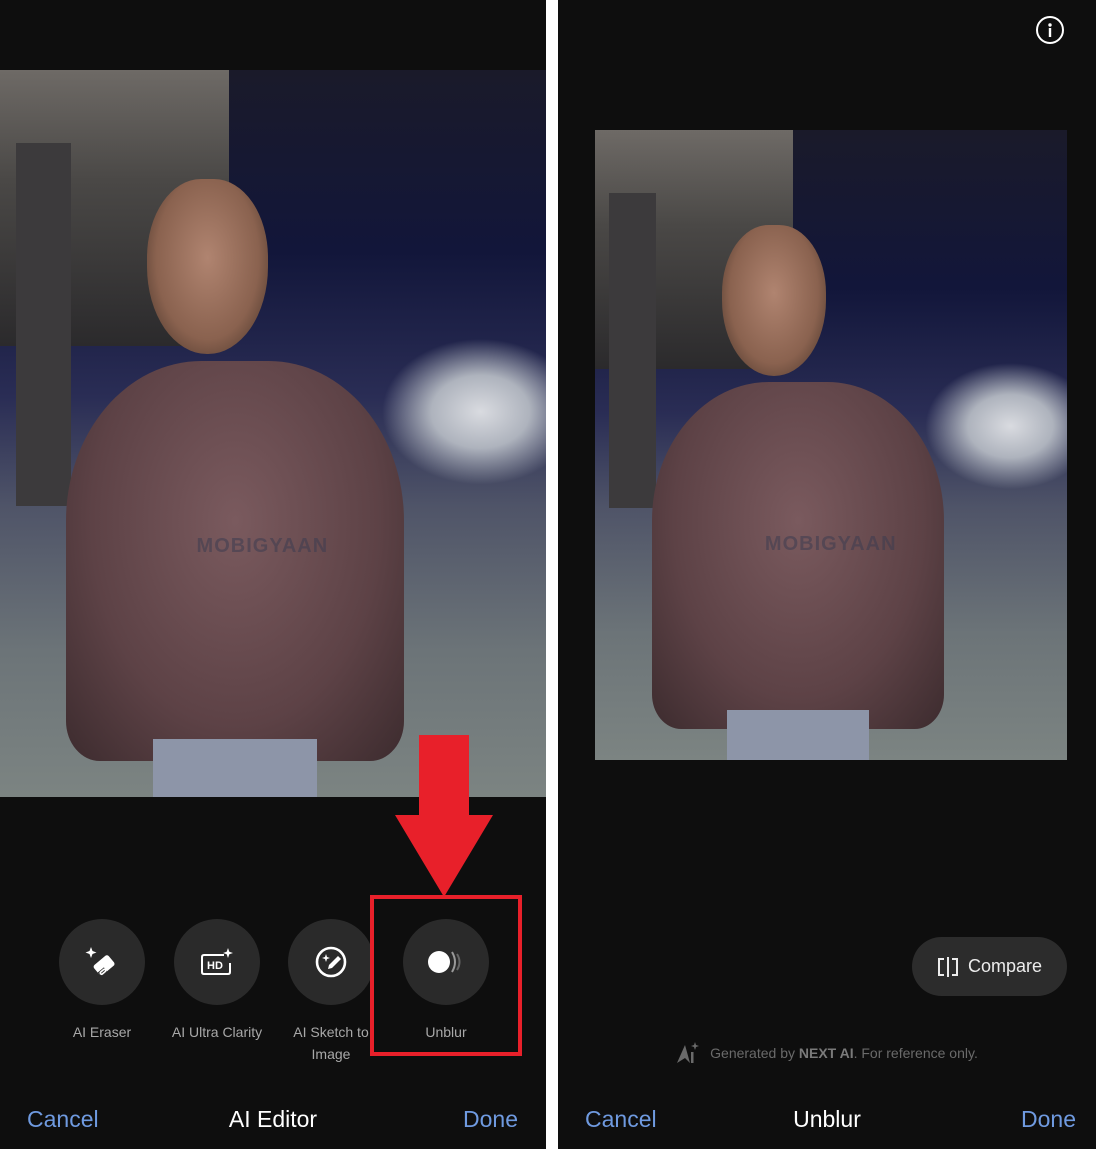 This screenshot has height=1149, width=1096. I want to click on bottom-bar: Cancel Unblur Done, so click(827, 1122).